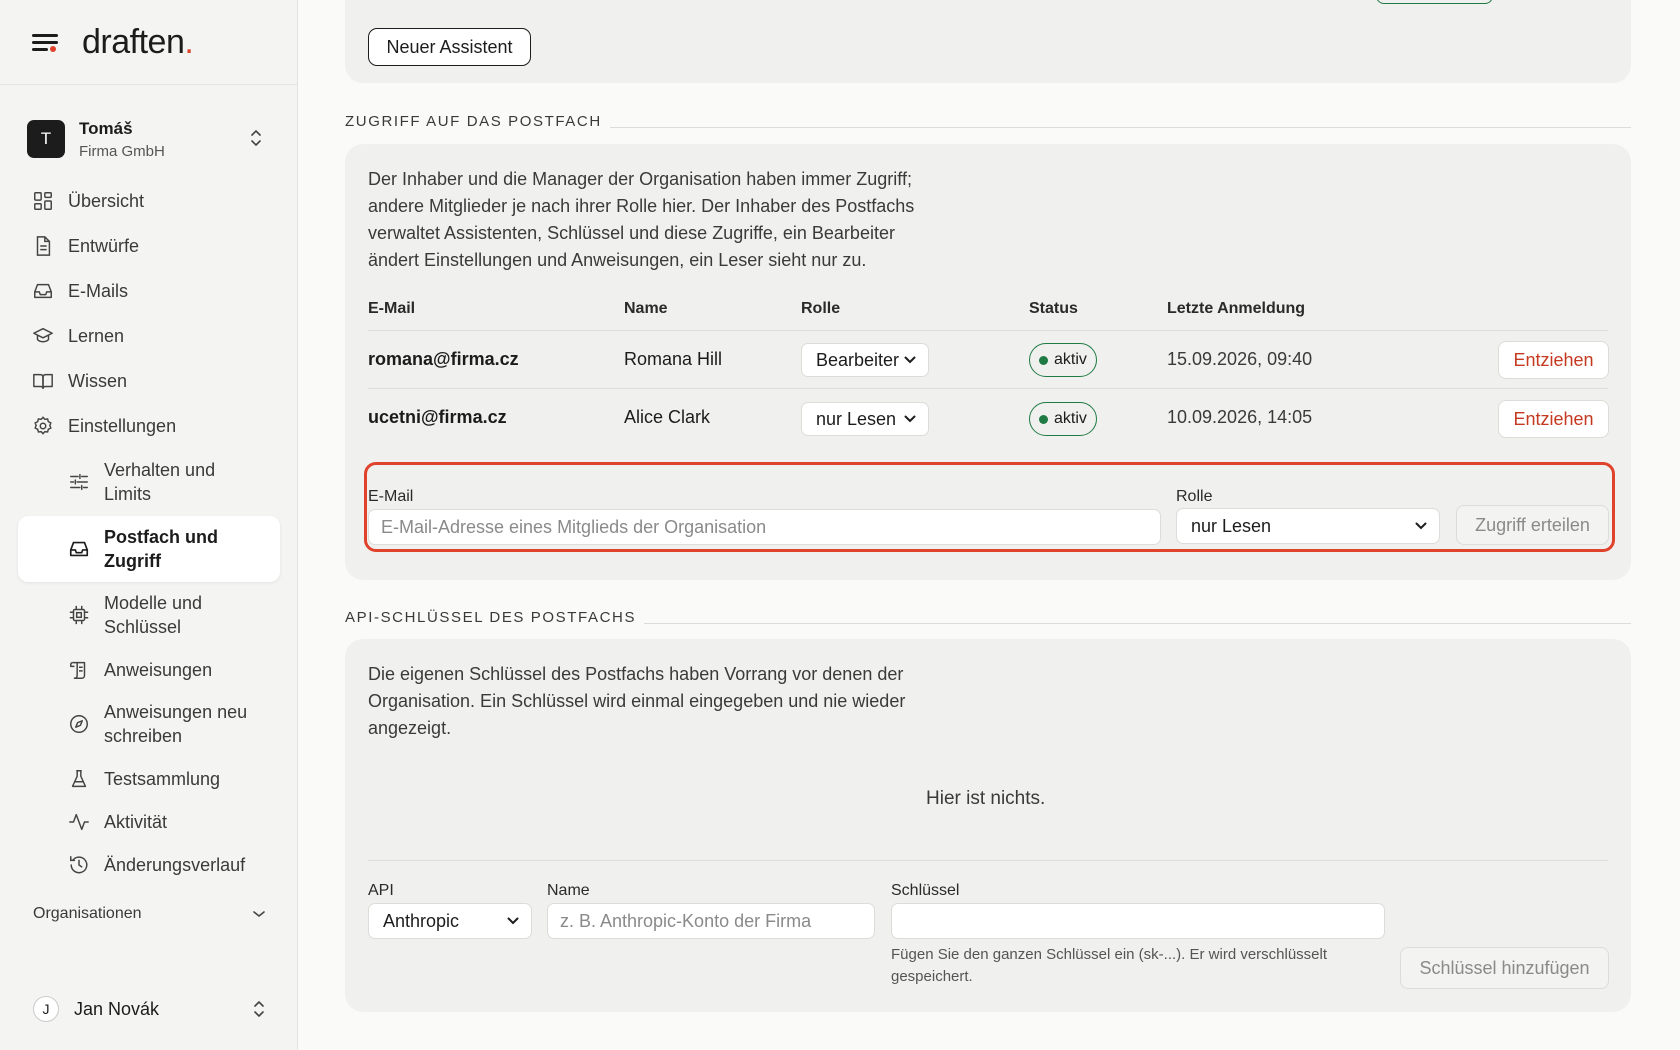 The image size is (1680, 1050). I want to click on settings-nav-label: Testsammlung, so click(162, 779).